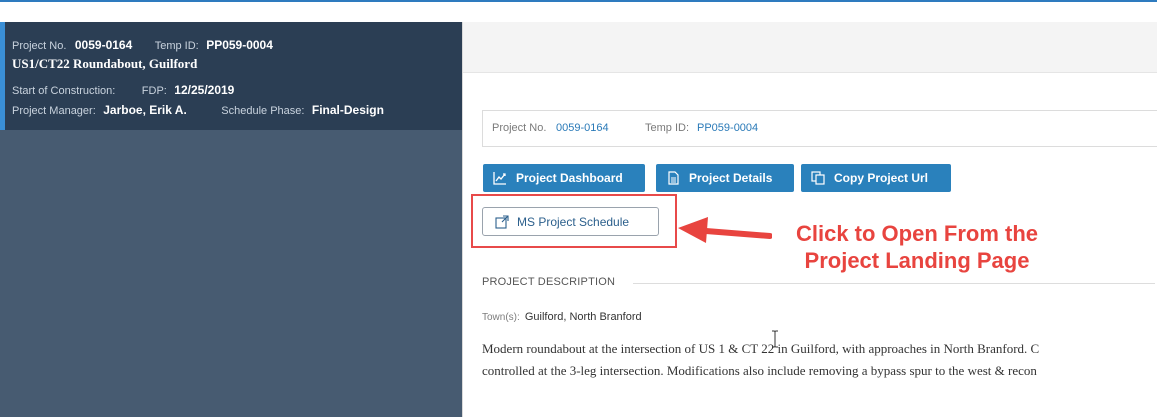 This screenshot has width=1157, height=417. I want to click on panel-divider, so click(462, 219).